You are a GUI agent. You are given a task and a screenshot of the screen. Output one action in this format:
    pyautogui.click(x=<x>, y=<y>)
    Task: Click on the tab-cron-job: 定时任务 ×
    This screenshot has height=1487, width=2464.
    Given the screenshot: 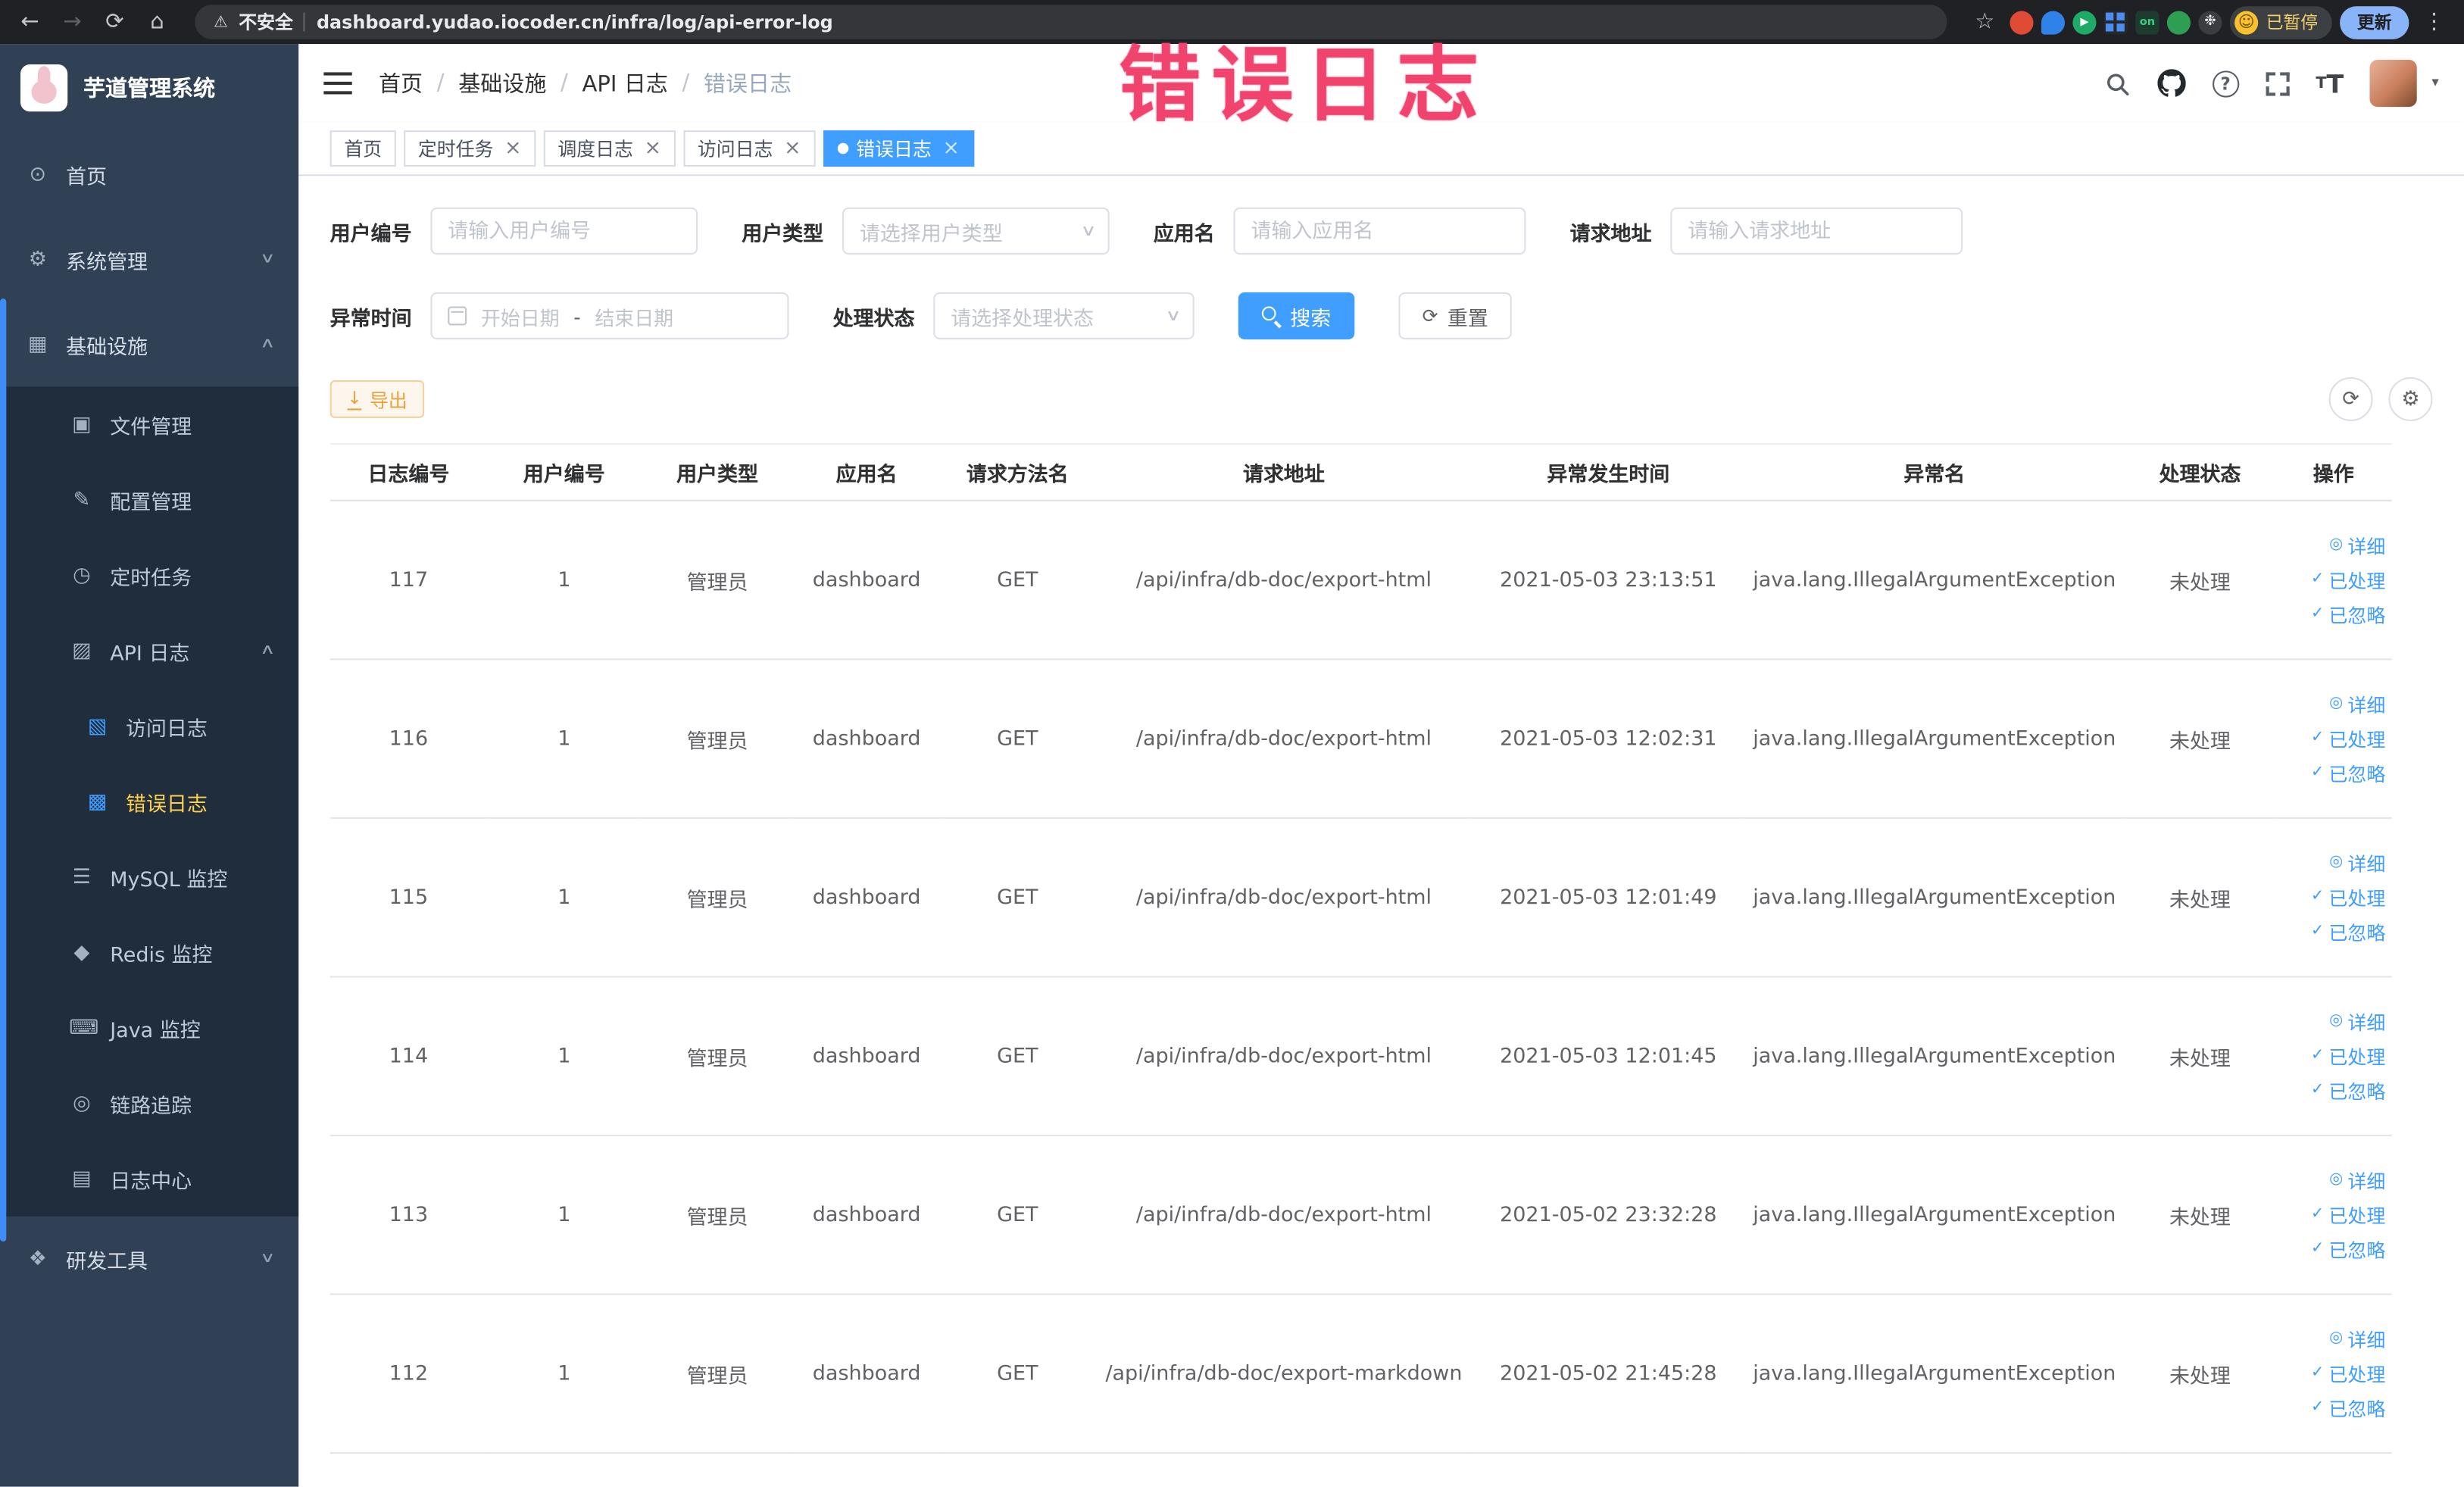 What is the action you would take?
    pyautogui.click(x=470, y=148)
    